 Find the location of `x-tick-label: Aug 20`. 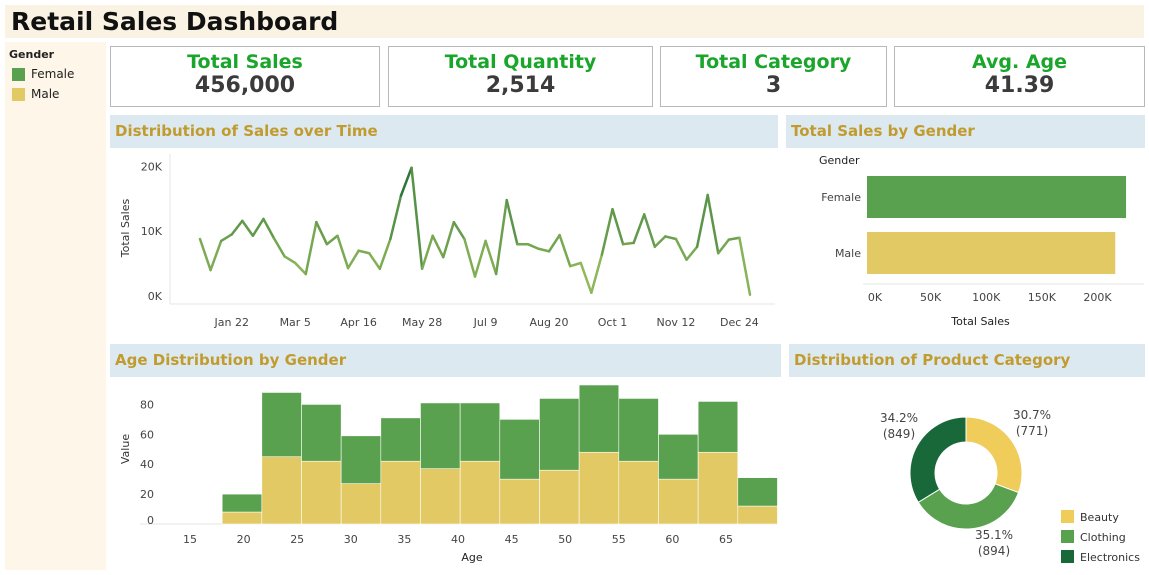

x-tick-label: Aug 20 is located at coordinates (549, 322).